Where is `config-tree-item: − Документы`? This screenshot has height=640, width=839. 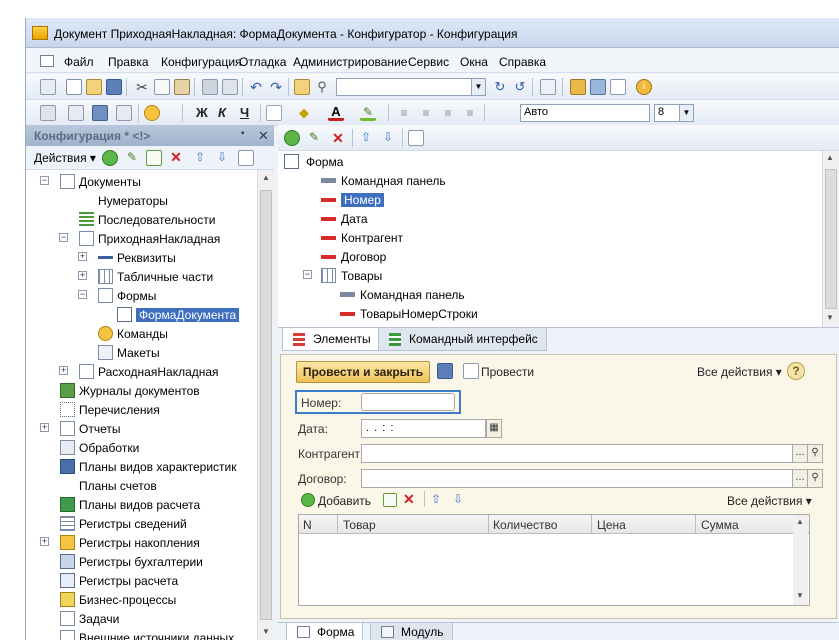 config-tree-item: − Документы is located at coordinates (141, 182).